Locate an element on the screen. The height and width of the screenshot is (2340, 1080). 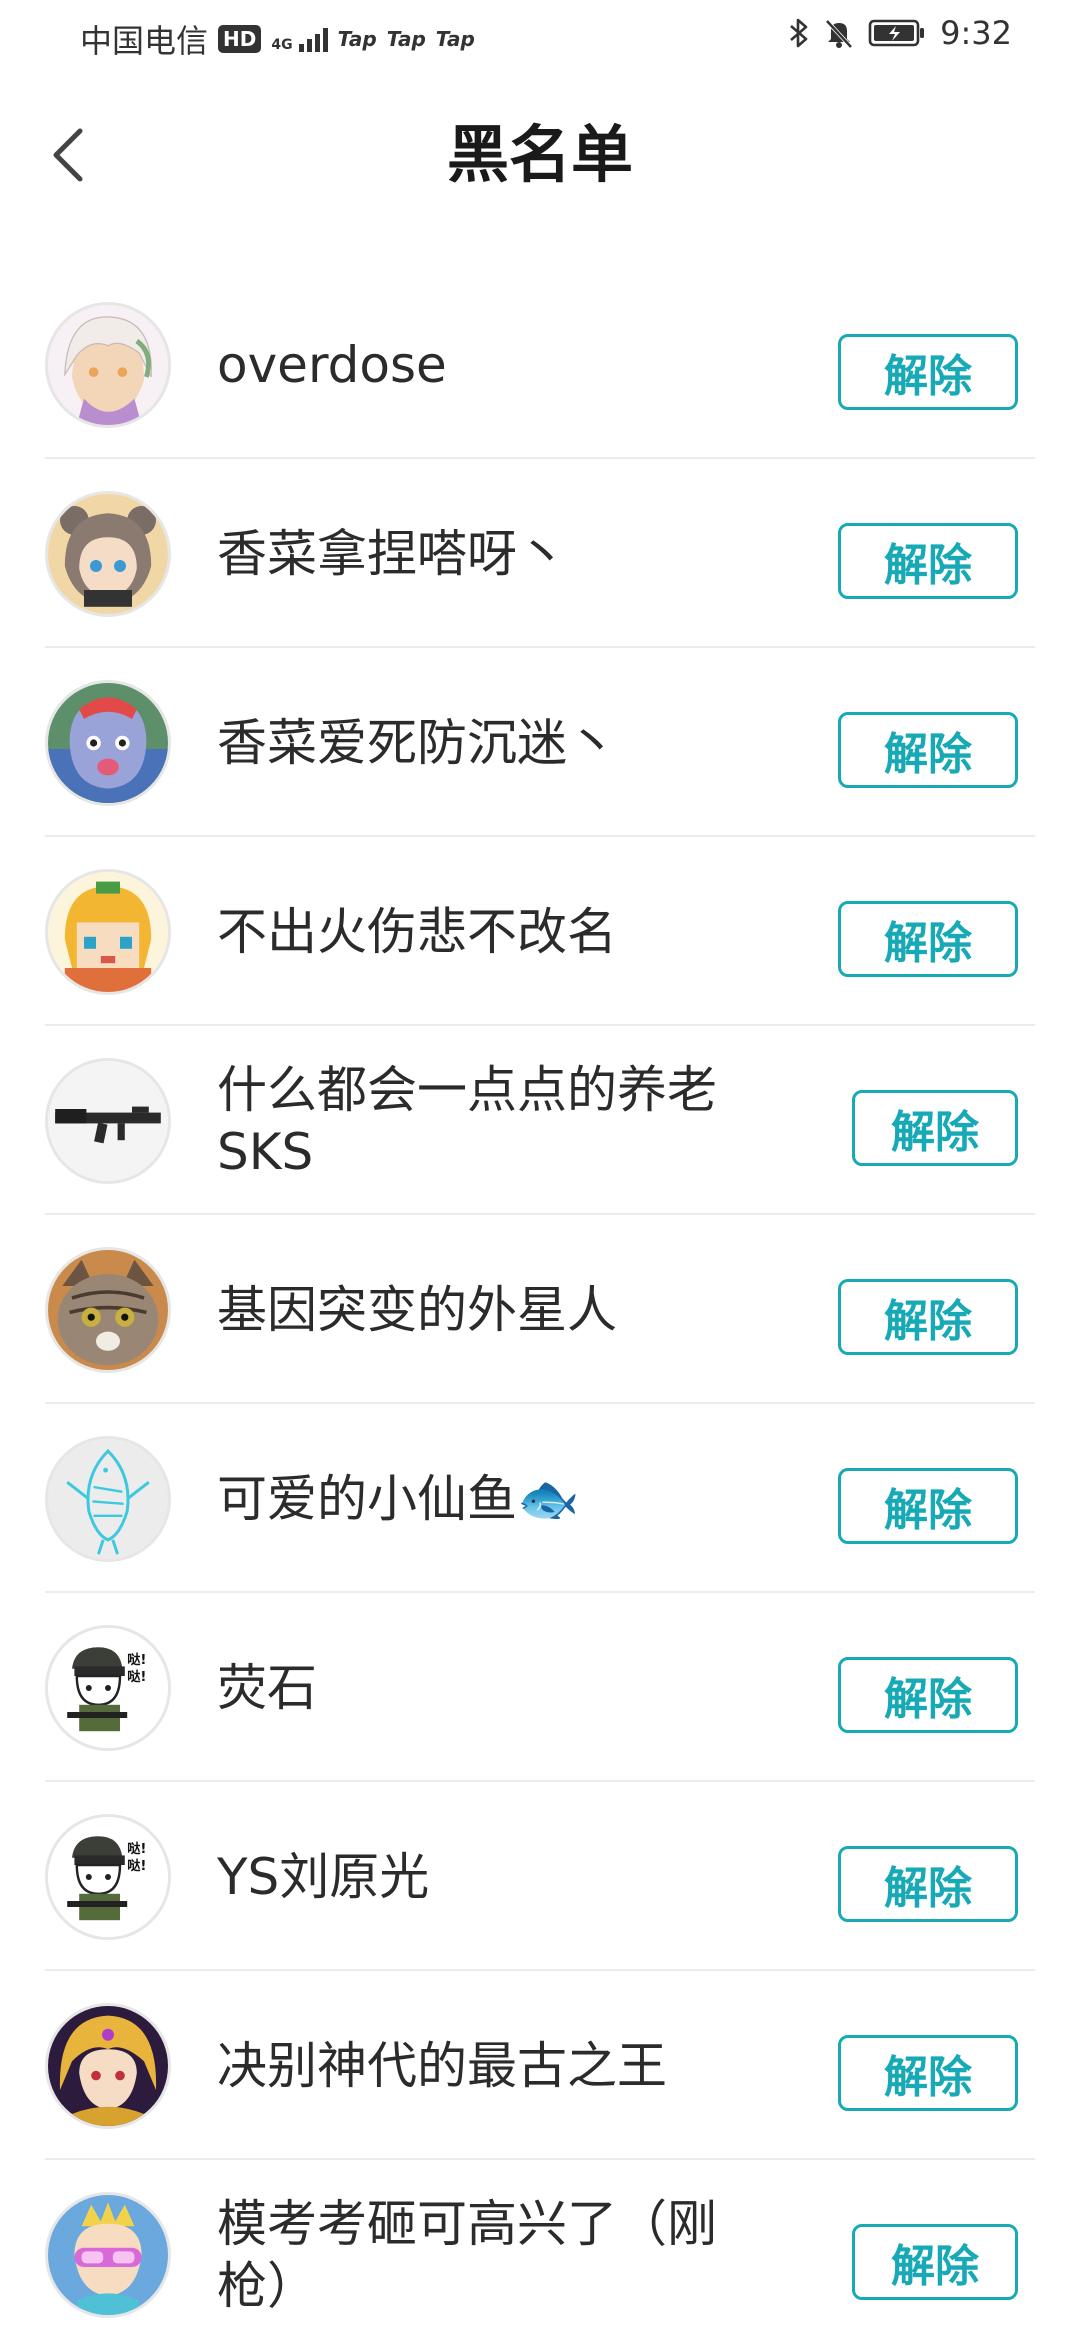
username: 基因突变的外星人 is located at coordinates (417, 1309).